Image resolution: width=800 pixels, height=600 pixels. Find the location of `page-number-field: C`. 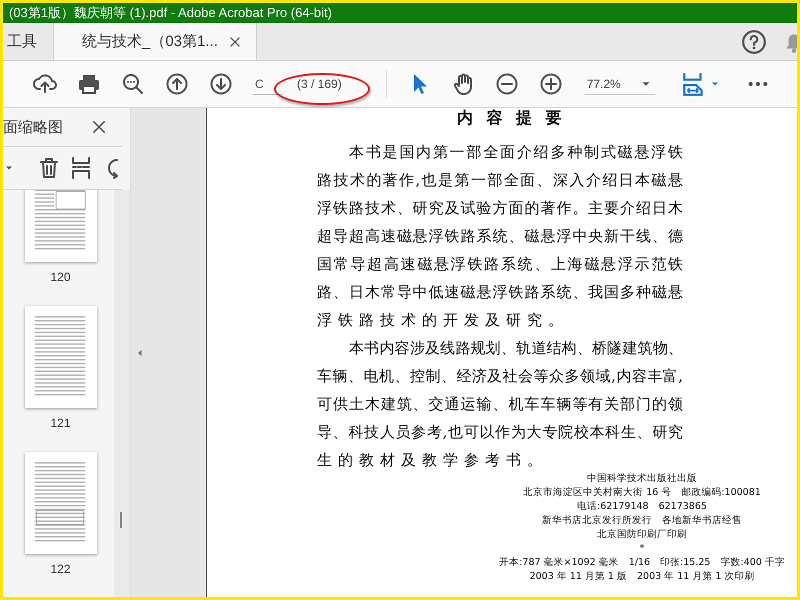

page-number-field: C is located at coordinates (268, 84).